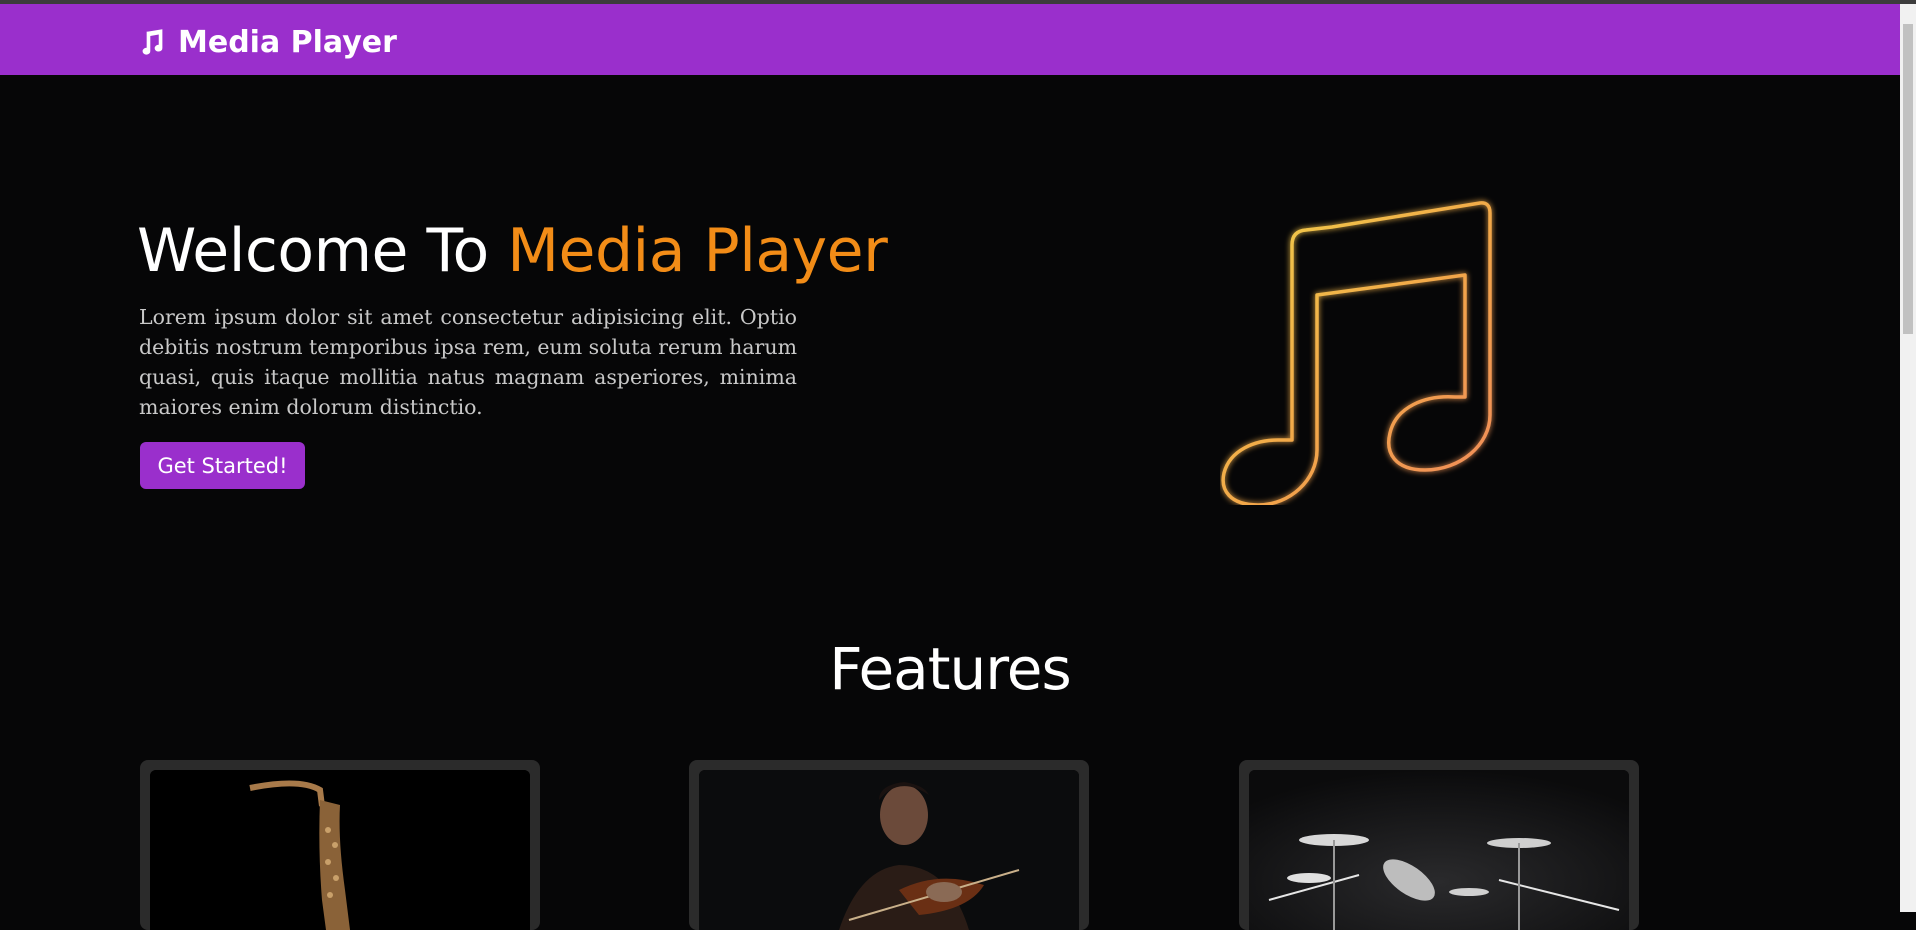 Image resolution: width=1916 pixels, height=930 pixels. I want to click on brand-name: Media Player, so click(287, 42).